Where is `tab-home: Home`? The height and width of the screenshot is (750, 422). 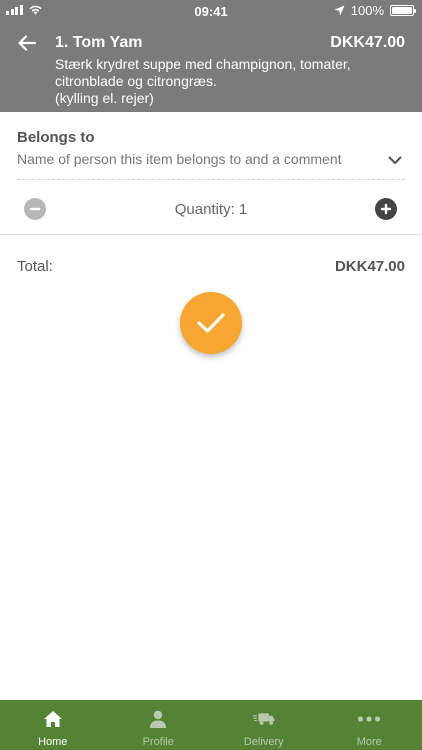 tab-home: Home is located at coordinates (53, 725).